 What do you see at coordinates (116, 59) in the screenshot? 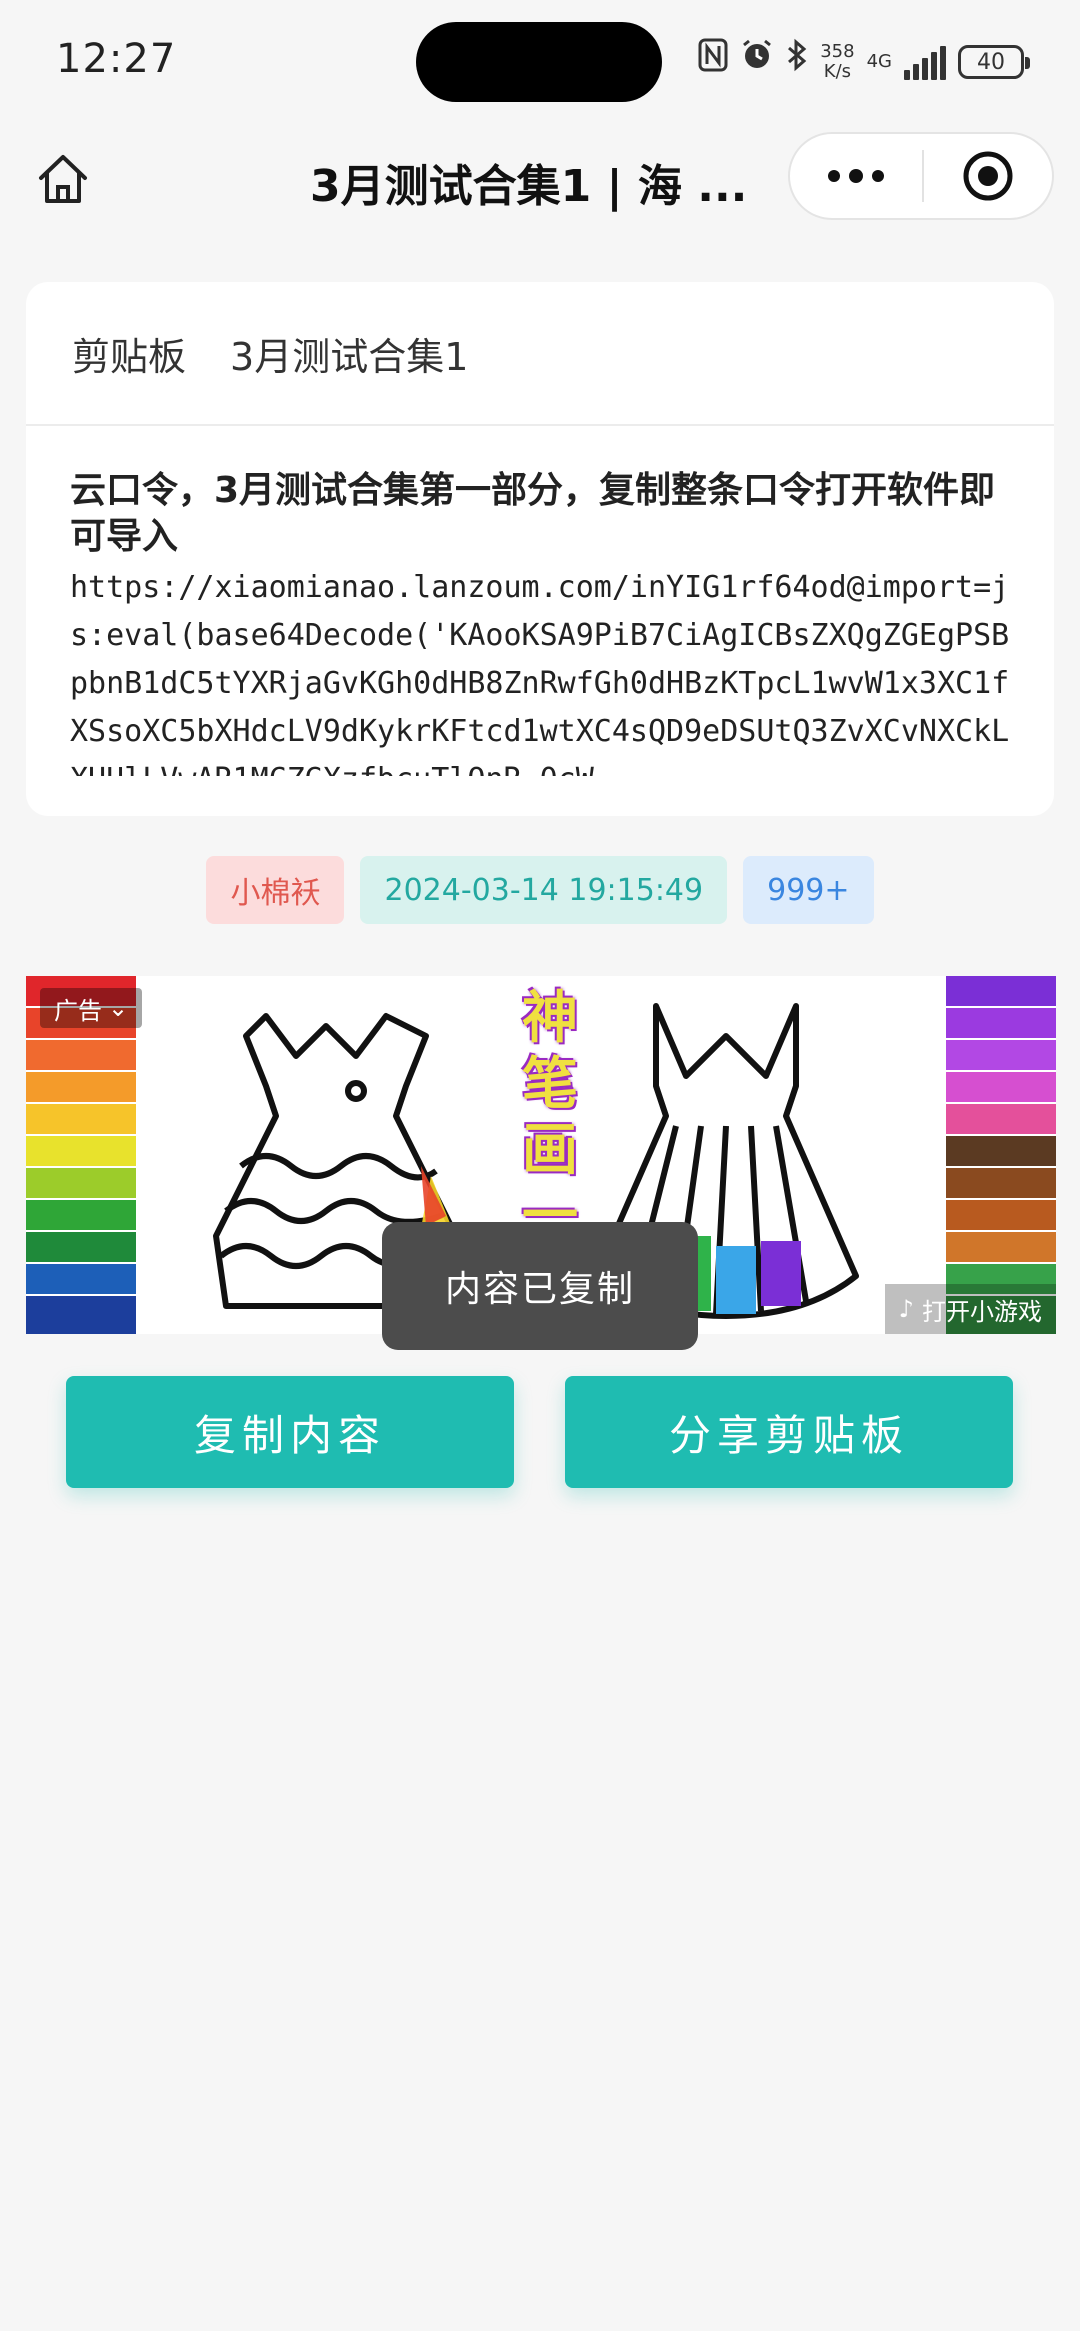
I see `status-time: 12:27` at bounding box center [116, 59].